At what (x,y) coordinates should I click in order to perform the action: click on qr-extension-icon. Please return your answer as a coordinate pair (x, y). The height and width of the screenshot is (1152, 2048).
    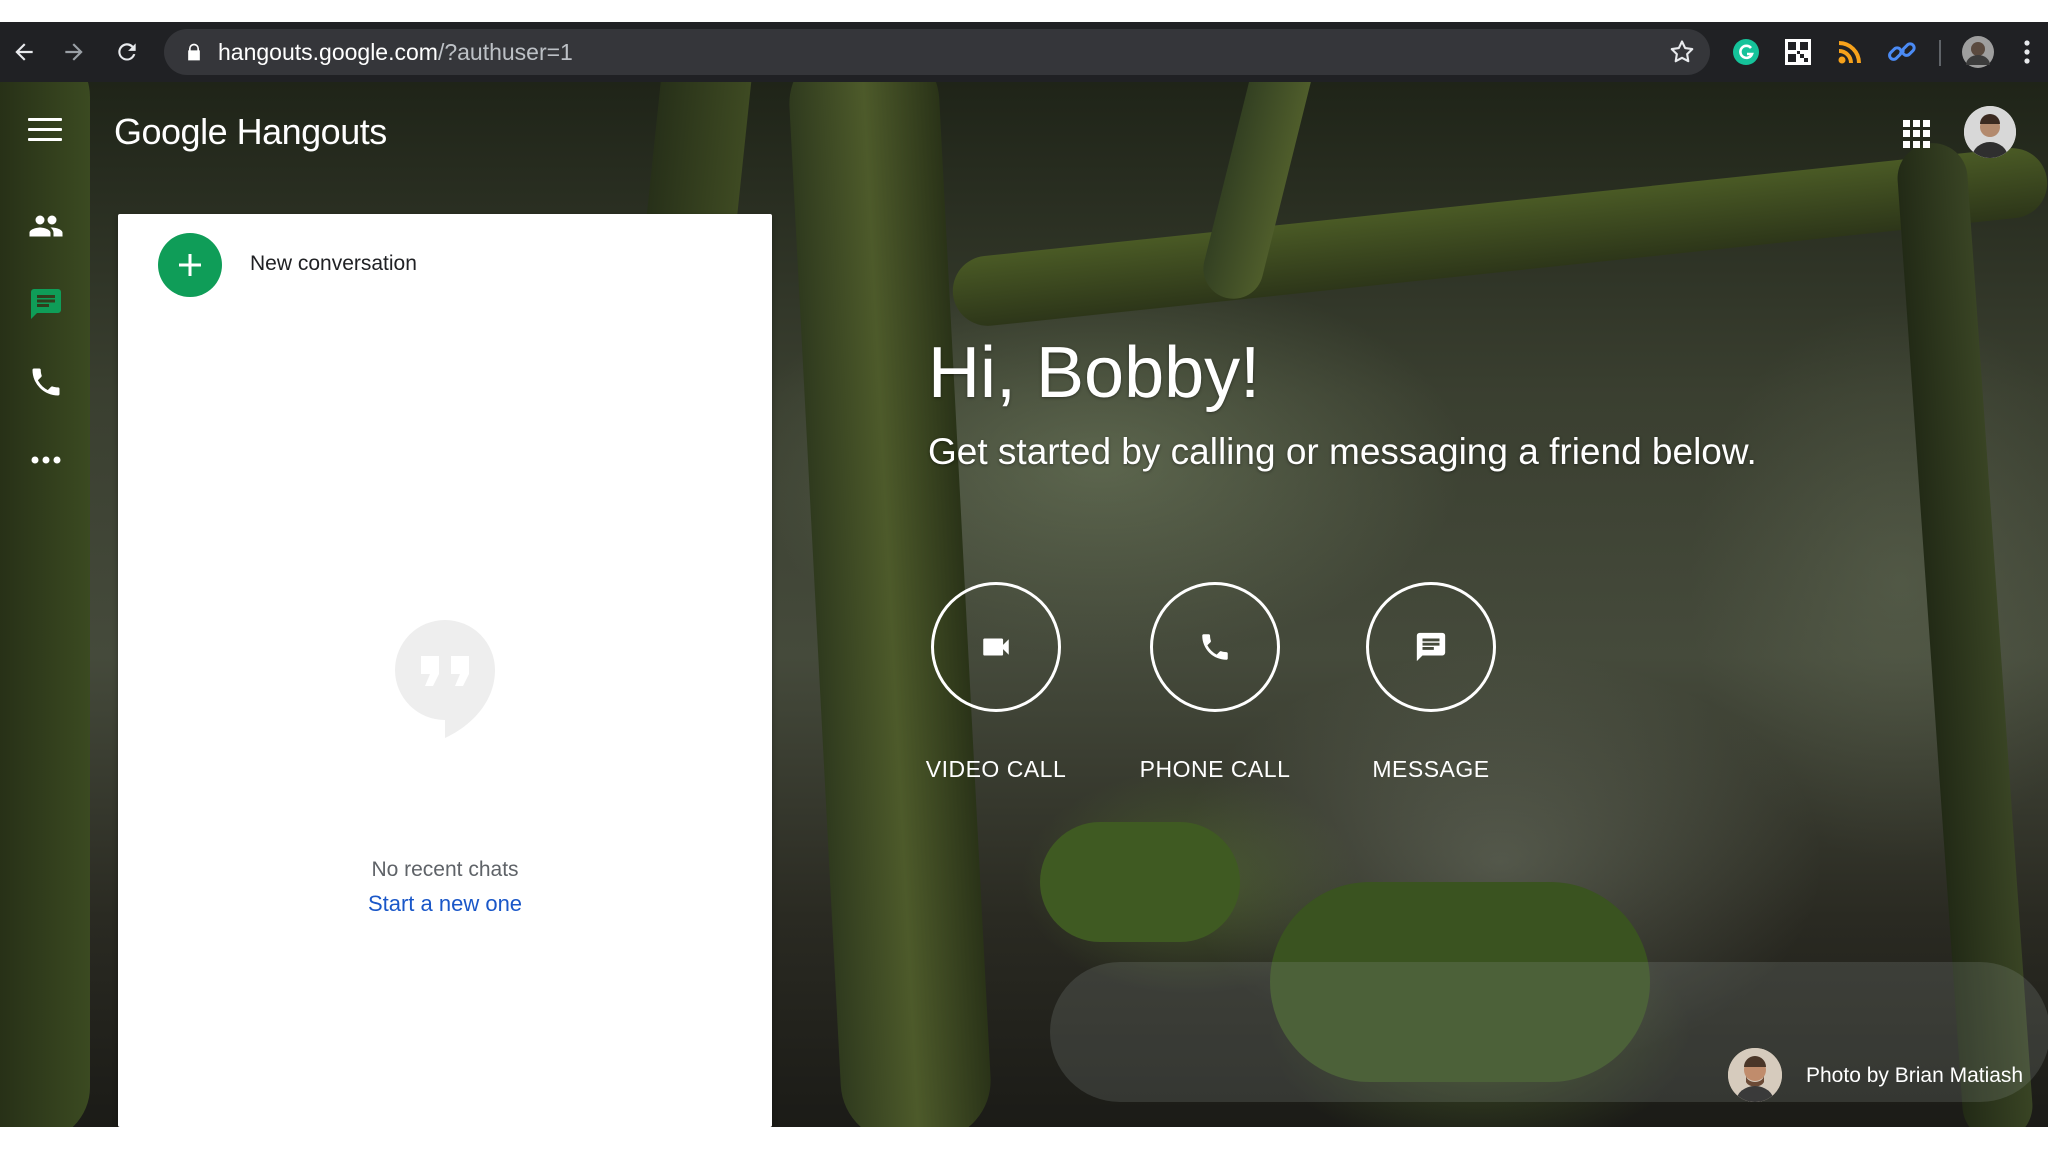
    Looking at the image, I should click on (1798, 52).